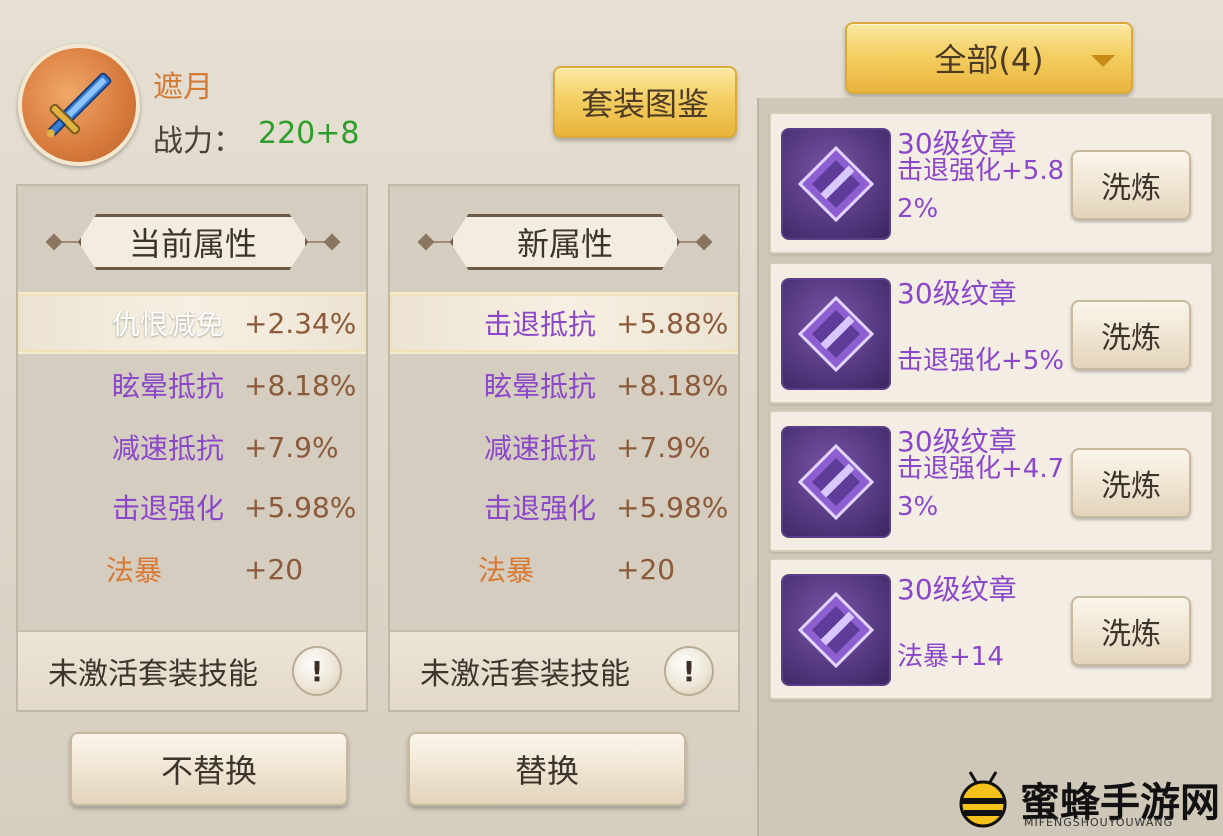 Image resolution: width=1223 pixels, height=836 pixels. I want to click on attr-value: +2.34%, so click(300, 323).